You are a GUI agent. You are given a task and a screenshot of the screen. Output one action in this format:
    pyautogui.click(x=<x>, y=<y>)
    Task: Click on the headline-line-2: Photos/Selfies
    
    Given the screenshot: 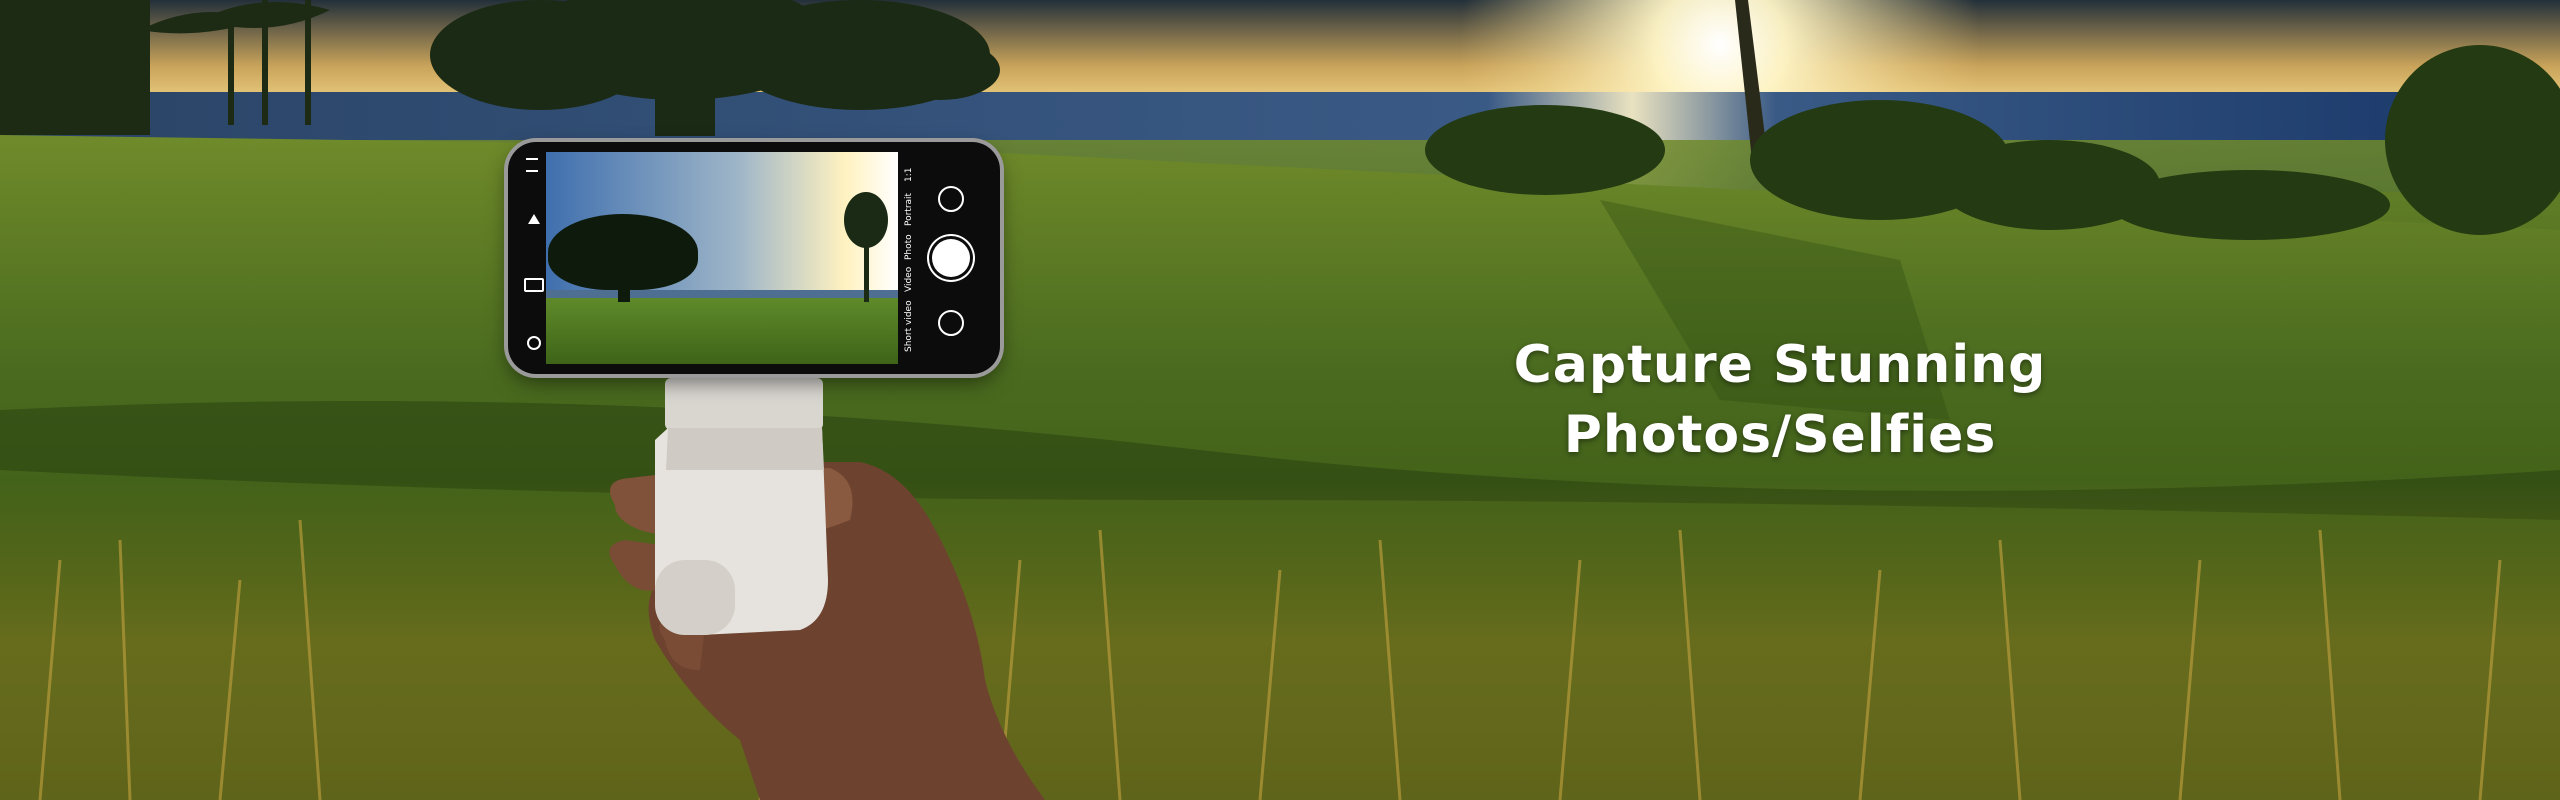 What is the action you would take?
    pyautogui.click(x=1780, y=435)
    